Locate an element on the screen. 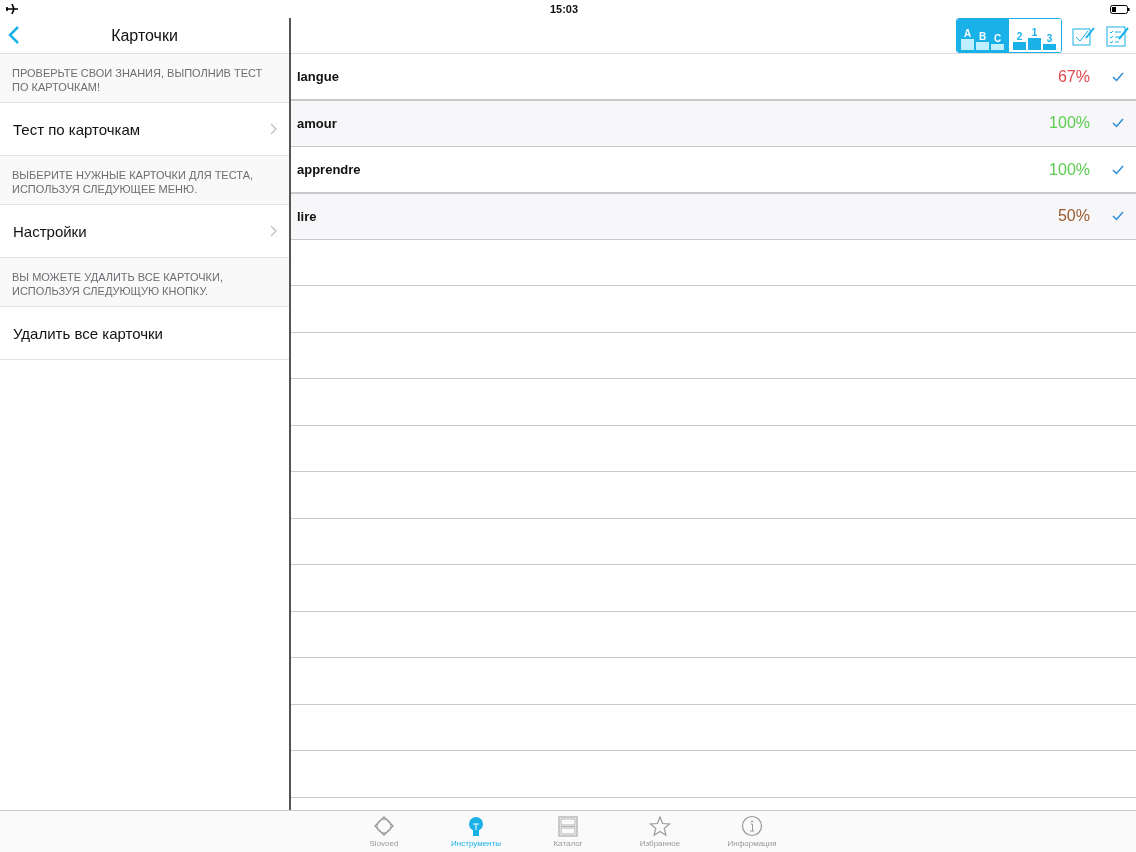 The width and height of the screenshot is (1136, 852). score-text: 67% is located at coordinates (1073, 76).